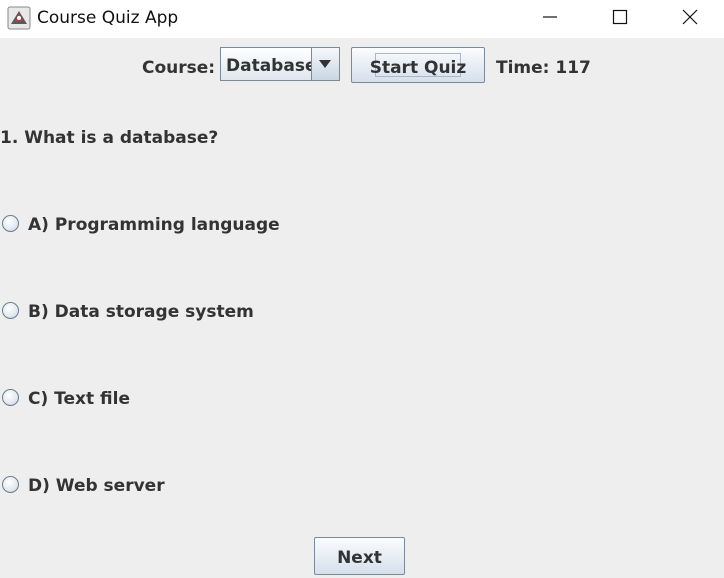  What do you see at coordinates (10, 223) in the screenshot?
I see `radio-button-a` at bounding box center [10, 223].